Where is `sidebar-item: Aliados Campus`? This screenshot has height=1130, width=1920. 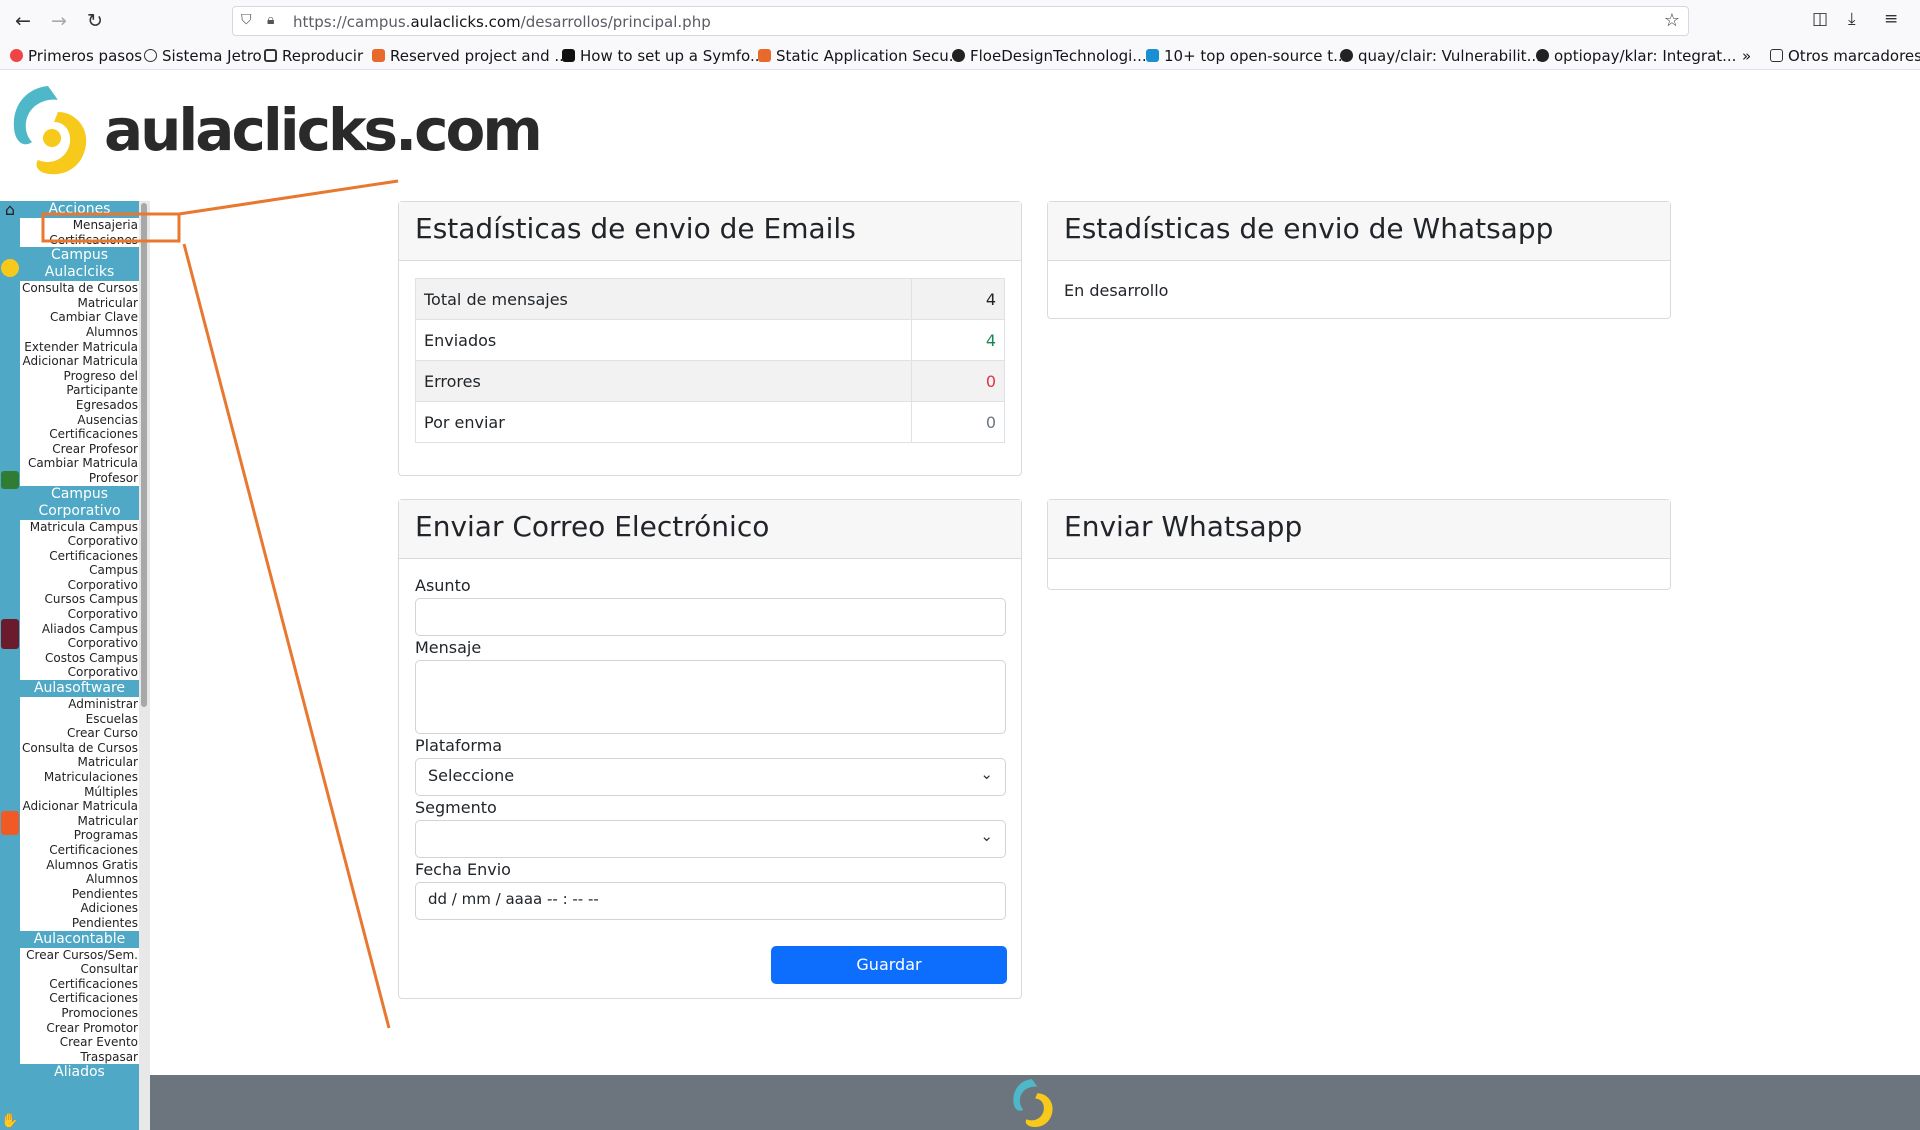
sidebar-item: Aliados Campus is located at coordinates (79, 629).